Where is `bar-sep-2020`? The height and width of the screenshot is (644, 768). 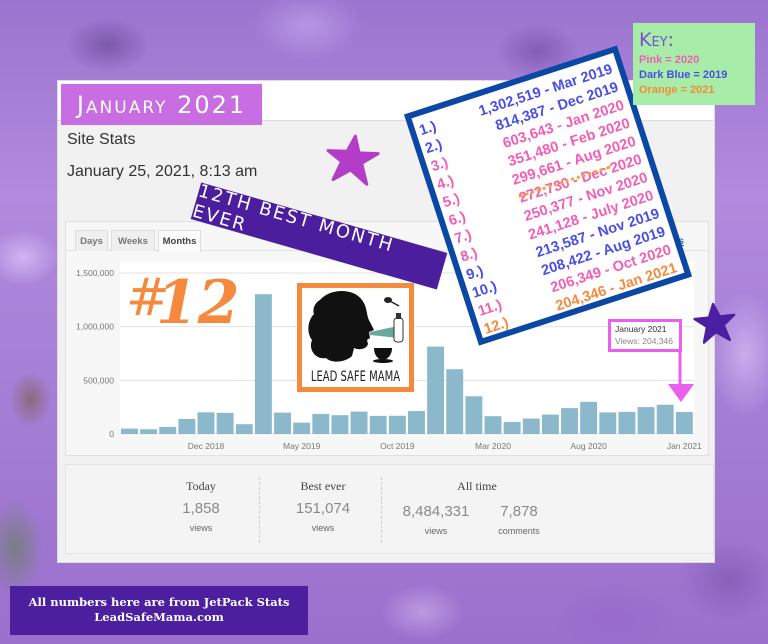
bar-sep-2020 is located at coordinates (608, 423).